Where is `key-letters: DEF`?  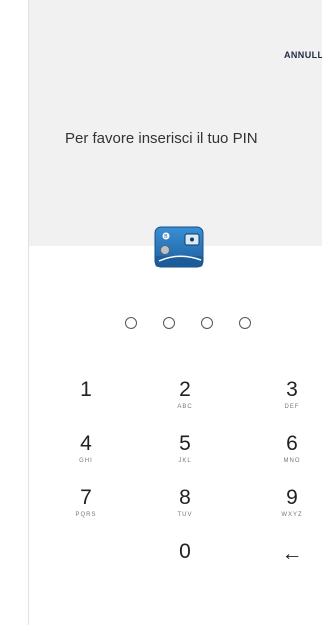 key-letters: DEF is located at coordinates (292, 407).